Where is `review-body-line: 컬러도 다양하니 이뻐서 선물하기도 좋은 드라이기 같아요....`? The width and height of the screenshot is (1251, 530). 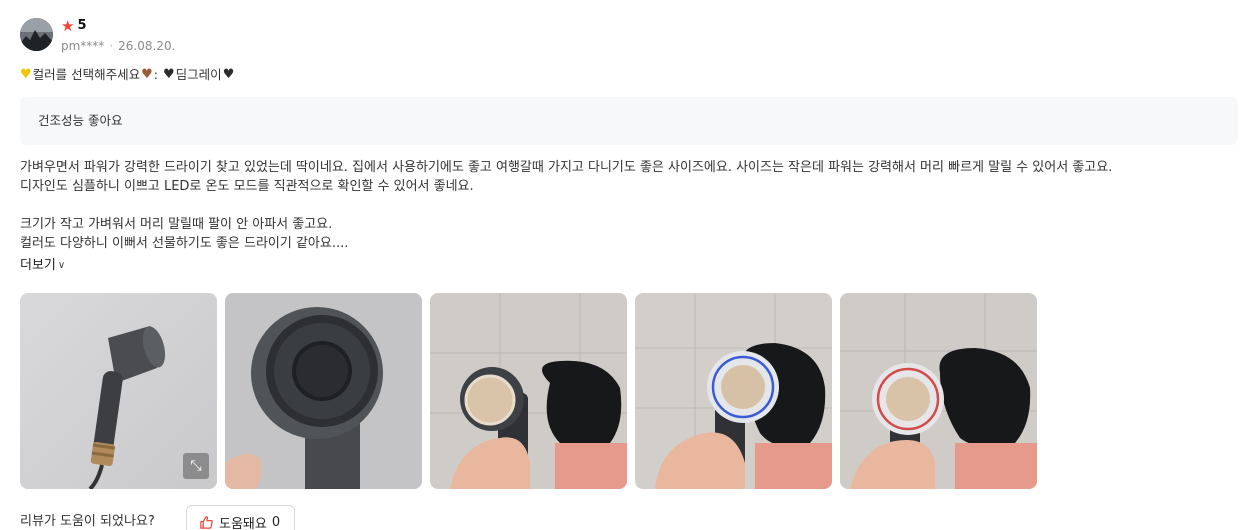 review-body-line: 컬러도 다양하니 이뻐서 선물하기도 좋은 드라이기 같아요.... is located at coordinates (184, 243).